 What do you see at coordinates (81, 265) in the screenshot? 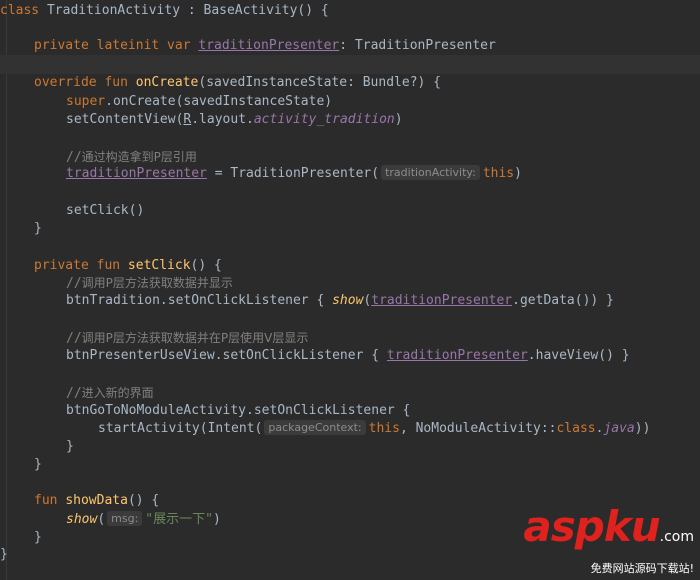
I see `keyword-private-fun: private fun` at bounding box center [81, 265].